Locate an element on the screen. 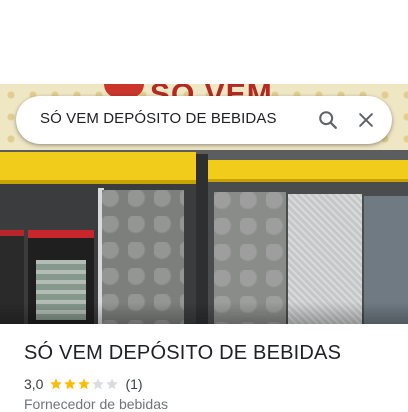  search-bar: SÓ VEM DEPÓSITO DE BEBIDAS is located at coordinates (204, 120).